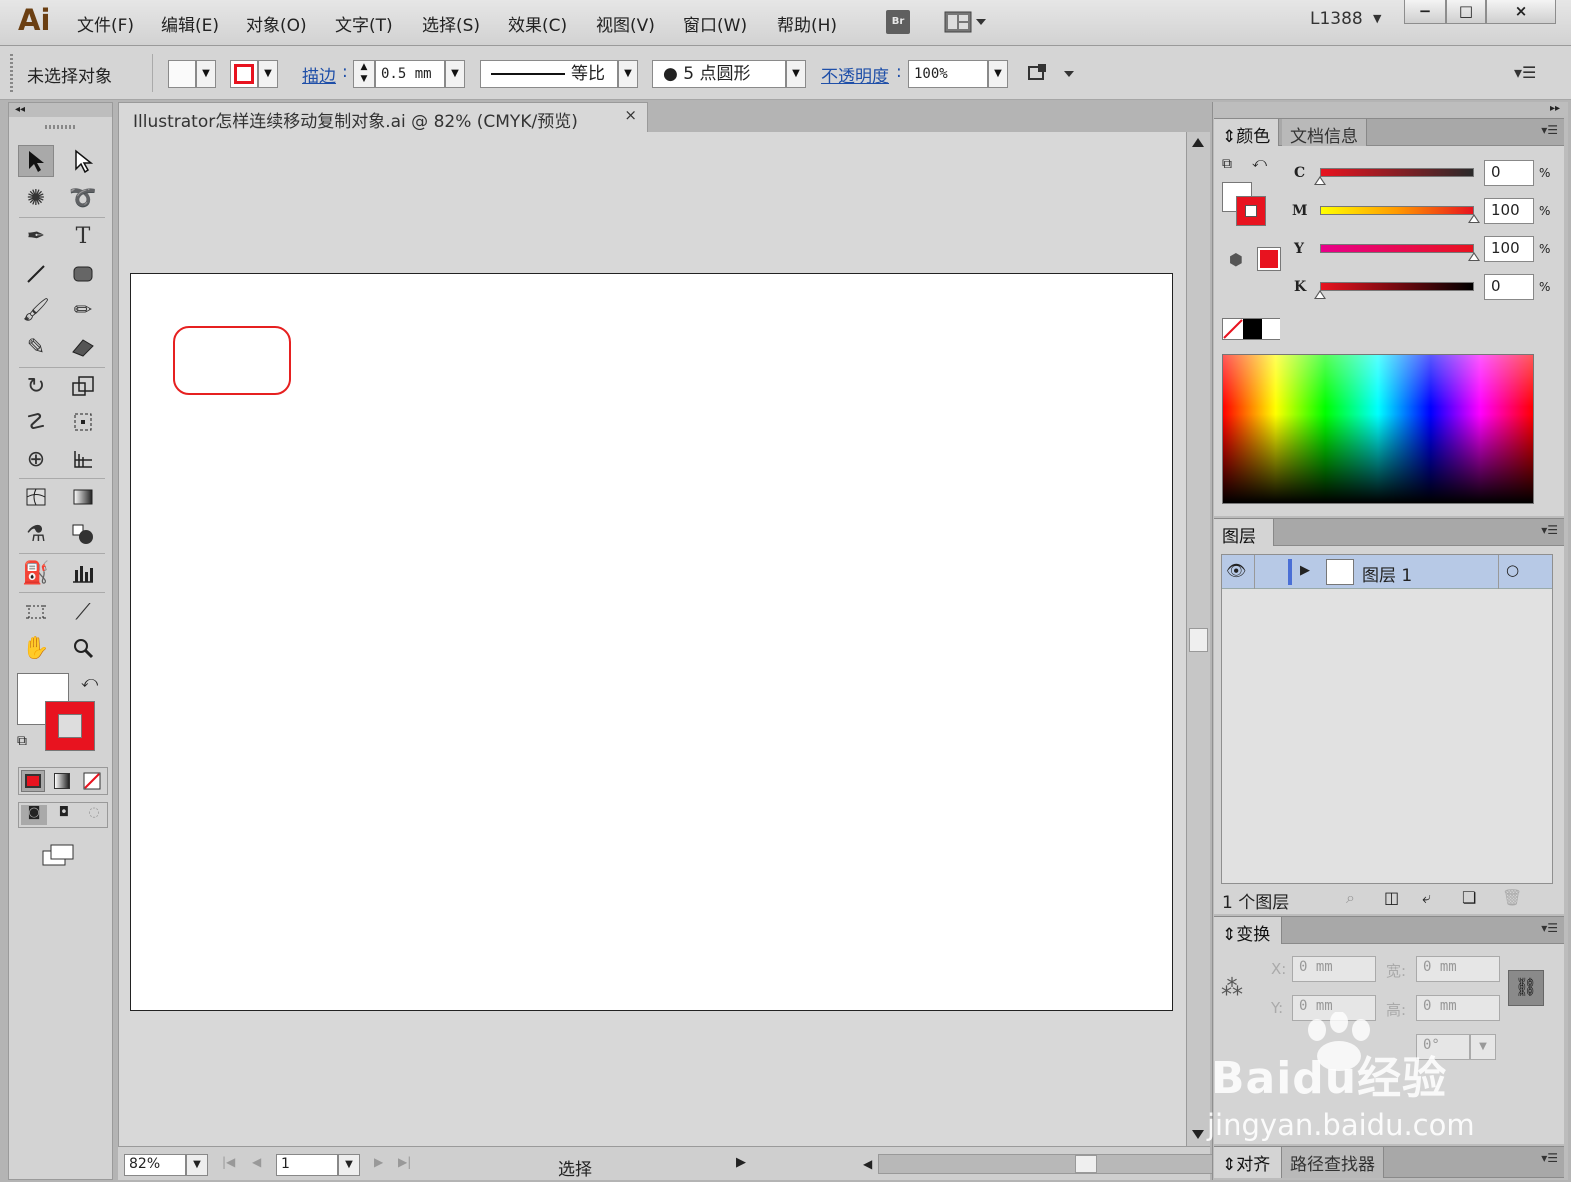 This screenshot has height=1182, width=1571. I want to click on eraser-tool, so click(83, 347).